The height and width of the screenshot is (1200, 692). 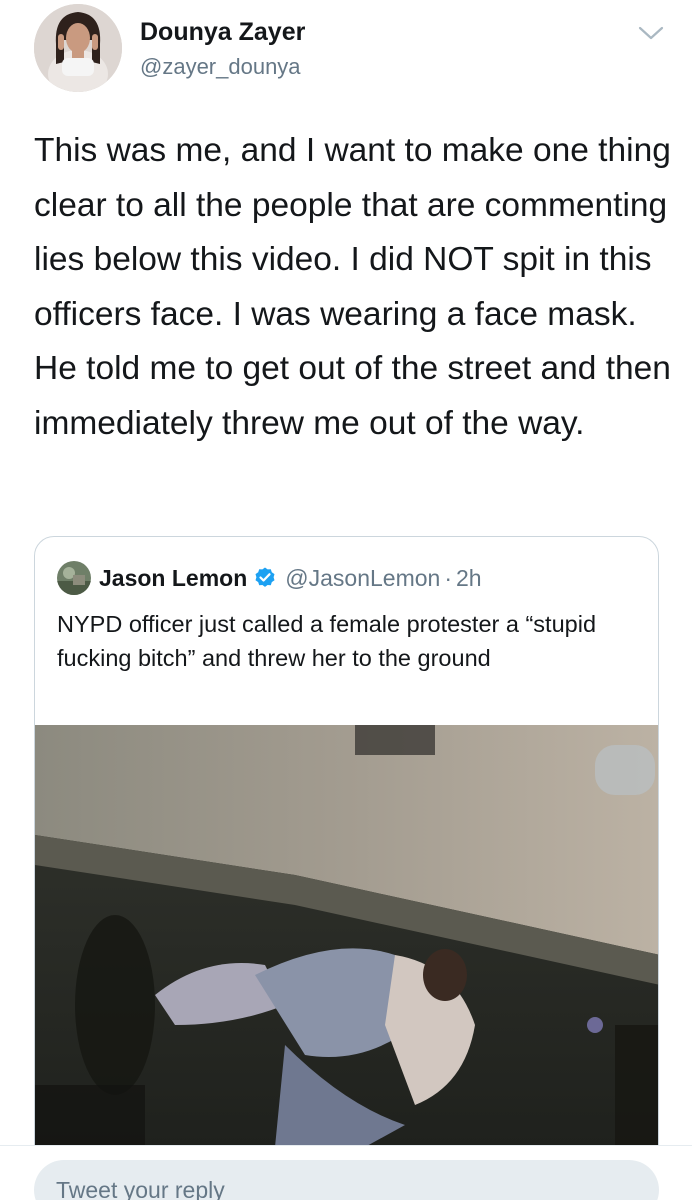 What do you see at coordinates (78, 48) in the screenshot?
I see `author-avatar` at bounding box center [78, 48].